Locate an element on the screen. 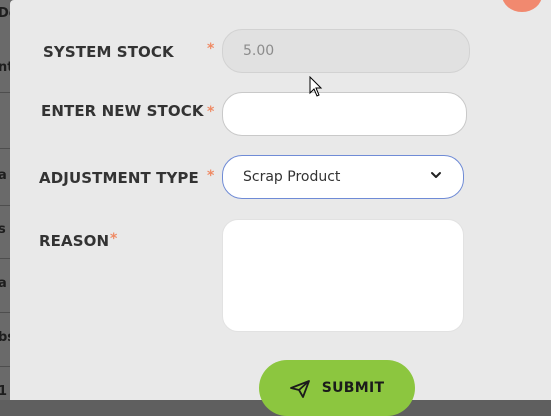 The image size is (551, 416). new-stock-label: ENTER NEW STOCK is located at coordinates (122, 111).